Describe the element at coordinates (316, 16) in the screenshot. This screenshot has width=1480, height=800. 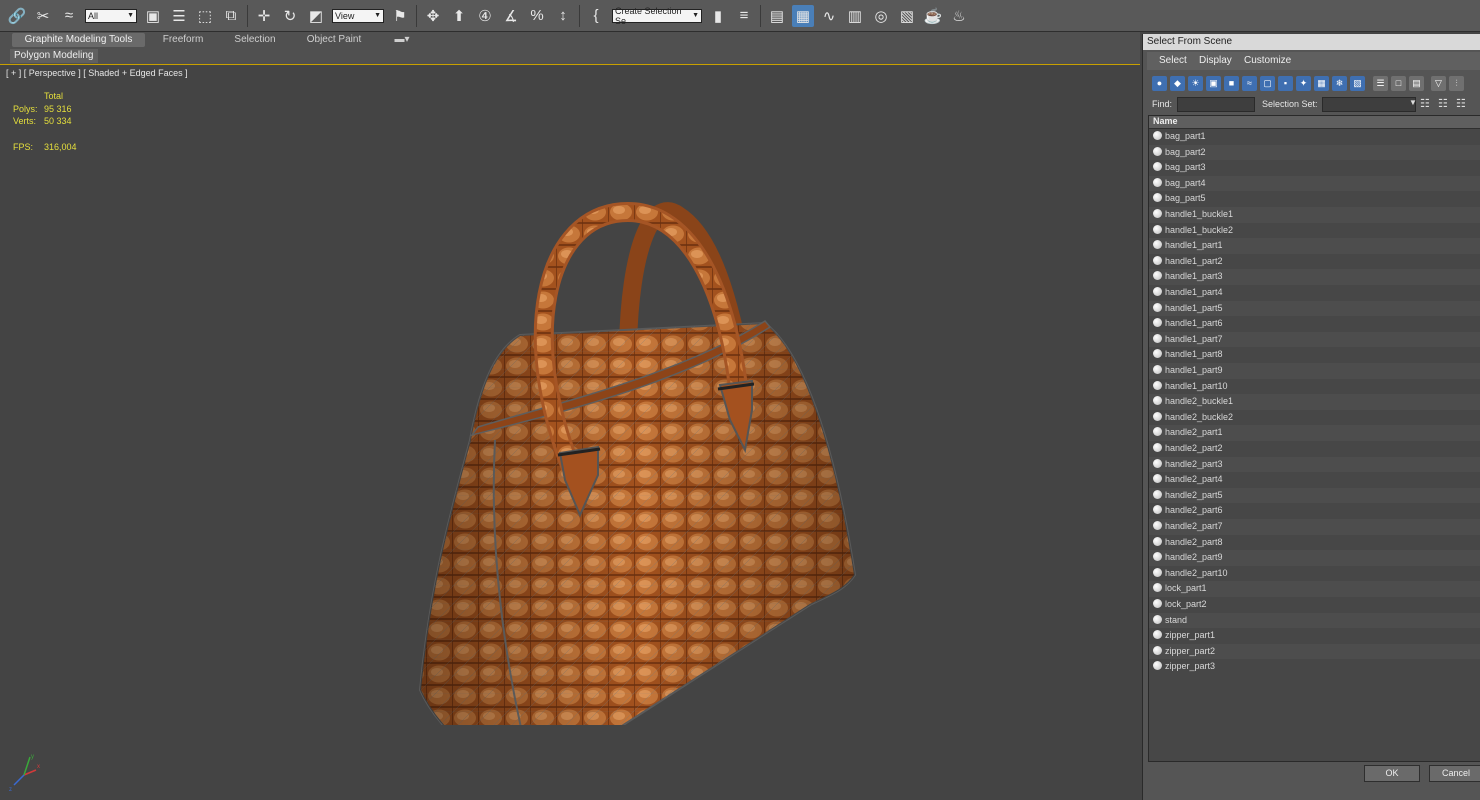
I see `scale-icon: ◩` at that location.